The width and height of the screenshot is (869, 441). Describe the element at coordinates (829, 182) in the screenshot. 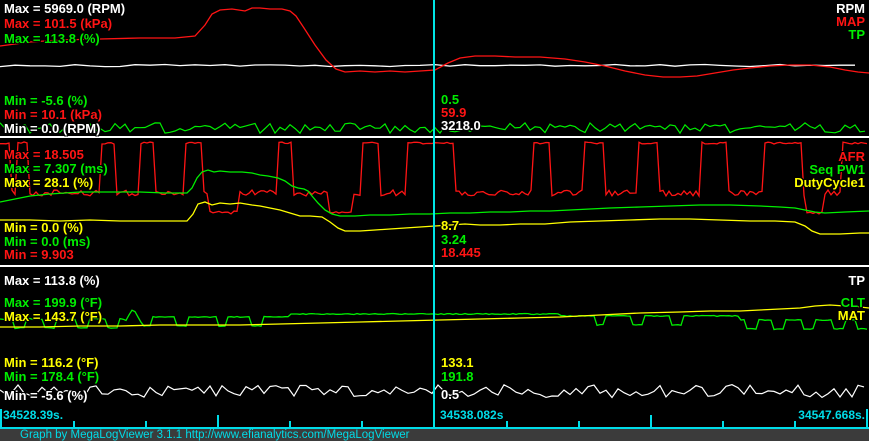

I see `legend-item: DutyCycle1` at that location.